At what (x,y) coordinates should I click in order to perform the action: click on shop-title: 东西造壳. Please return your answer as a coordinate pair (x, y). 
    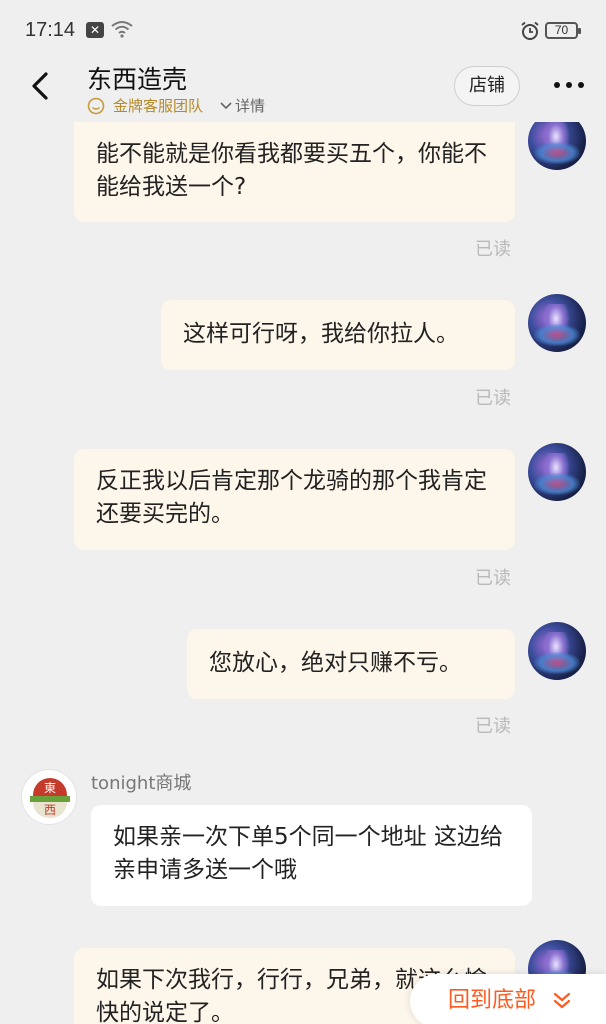
    Looking at the image, I should click on (137, 79).